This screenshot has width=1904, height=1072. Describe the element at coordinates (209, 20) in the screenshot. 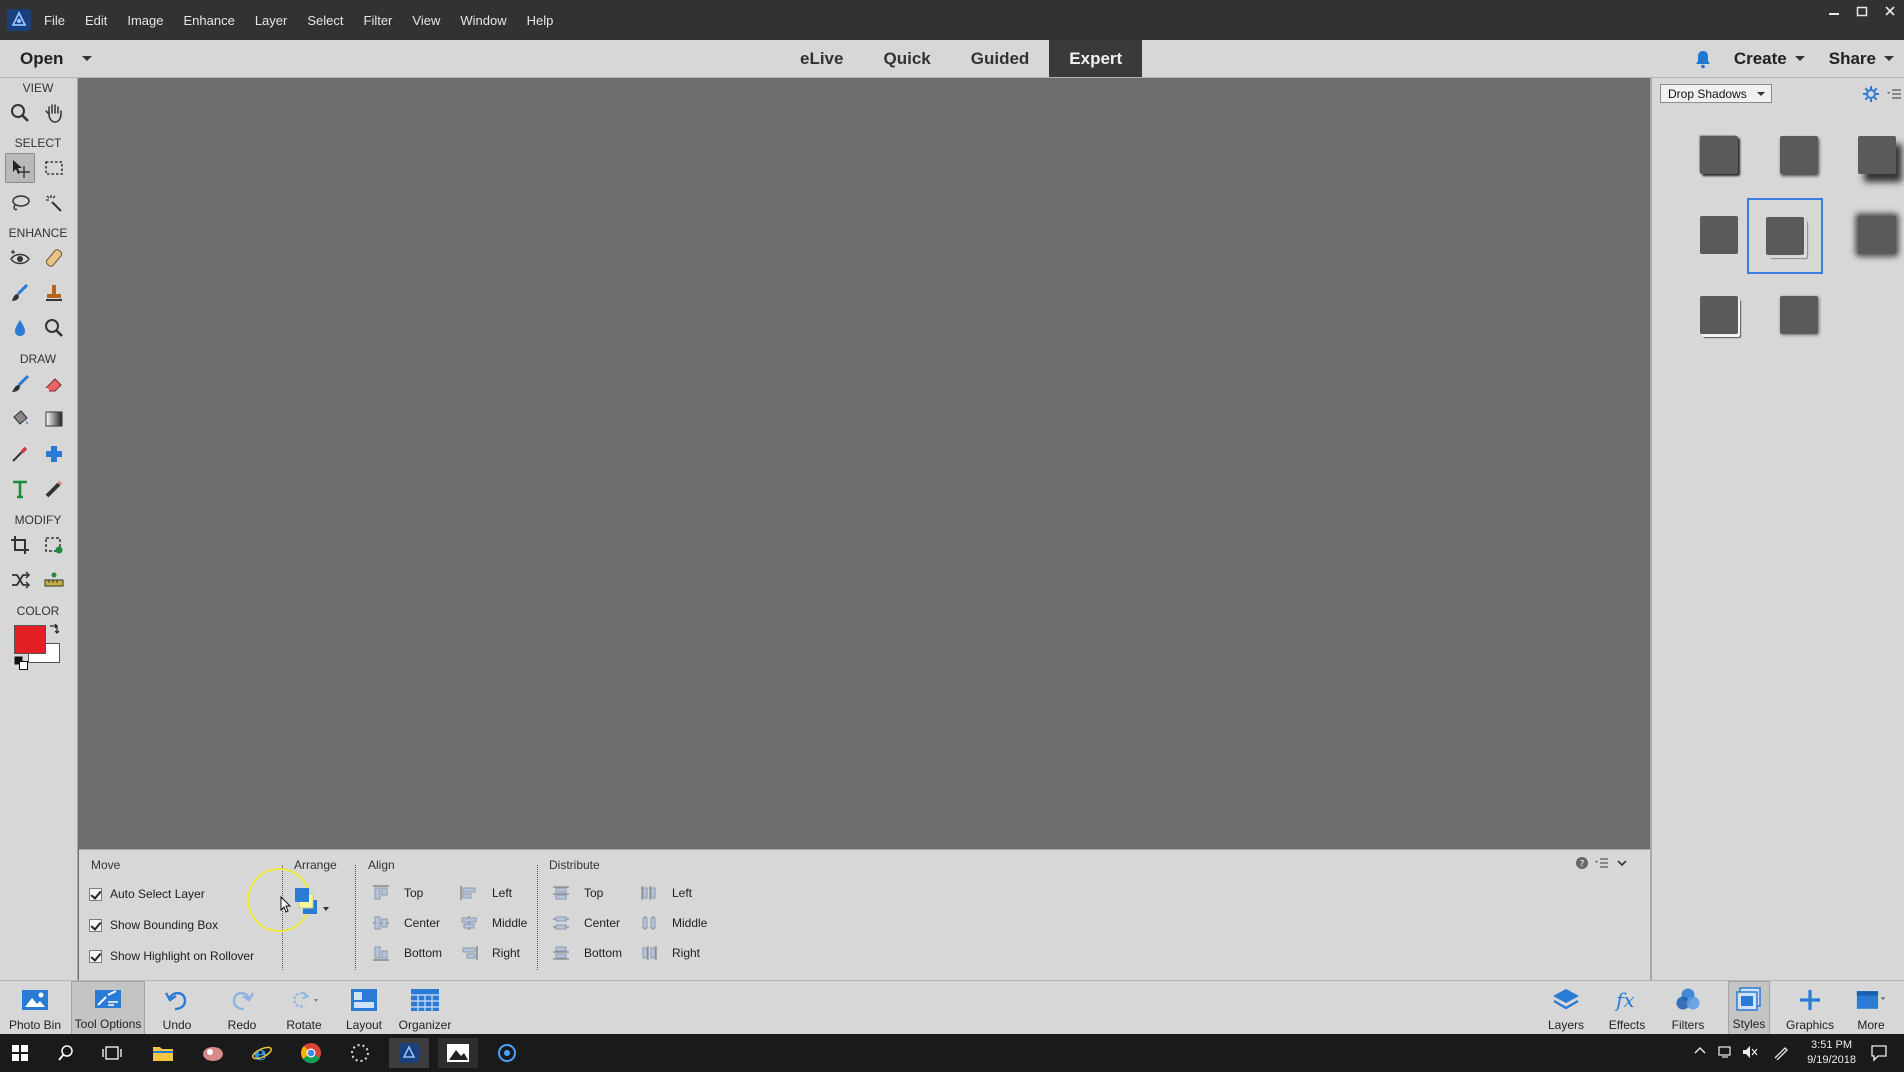

I see `menu-enhance: Enhance` at that location.